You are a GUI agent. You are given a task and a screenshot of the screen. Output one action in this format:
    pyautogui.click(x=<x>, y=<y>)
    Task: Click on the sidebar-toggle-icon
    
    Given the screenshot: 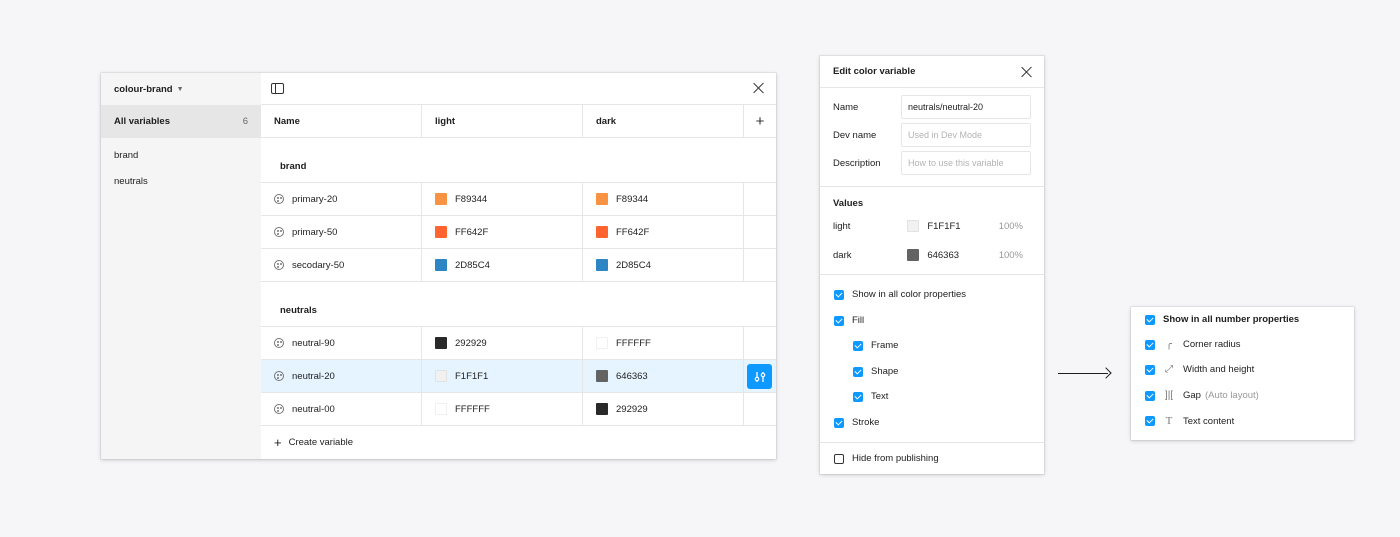 What is the action you would take?
    pyautogui.click(x=277, y=88)
    